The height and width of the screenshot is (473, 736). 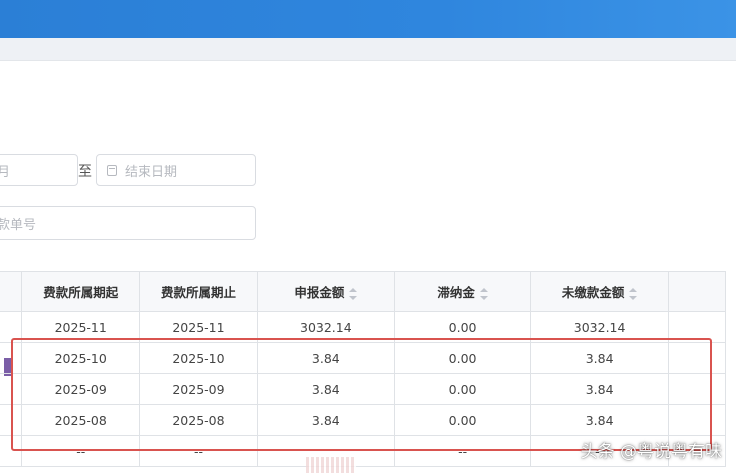 I want to click on cell-period-end: 2025-10, so click(x=198, y=358).